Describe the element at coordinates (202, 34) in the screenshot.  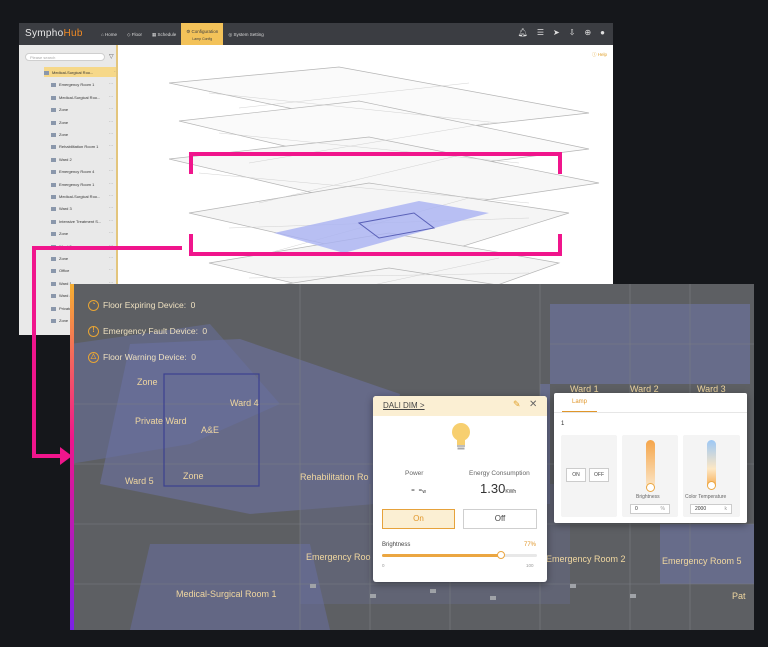
I see `nav-configuration: ⚙ Configuration Lamp Config` at that location.